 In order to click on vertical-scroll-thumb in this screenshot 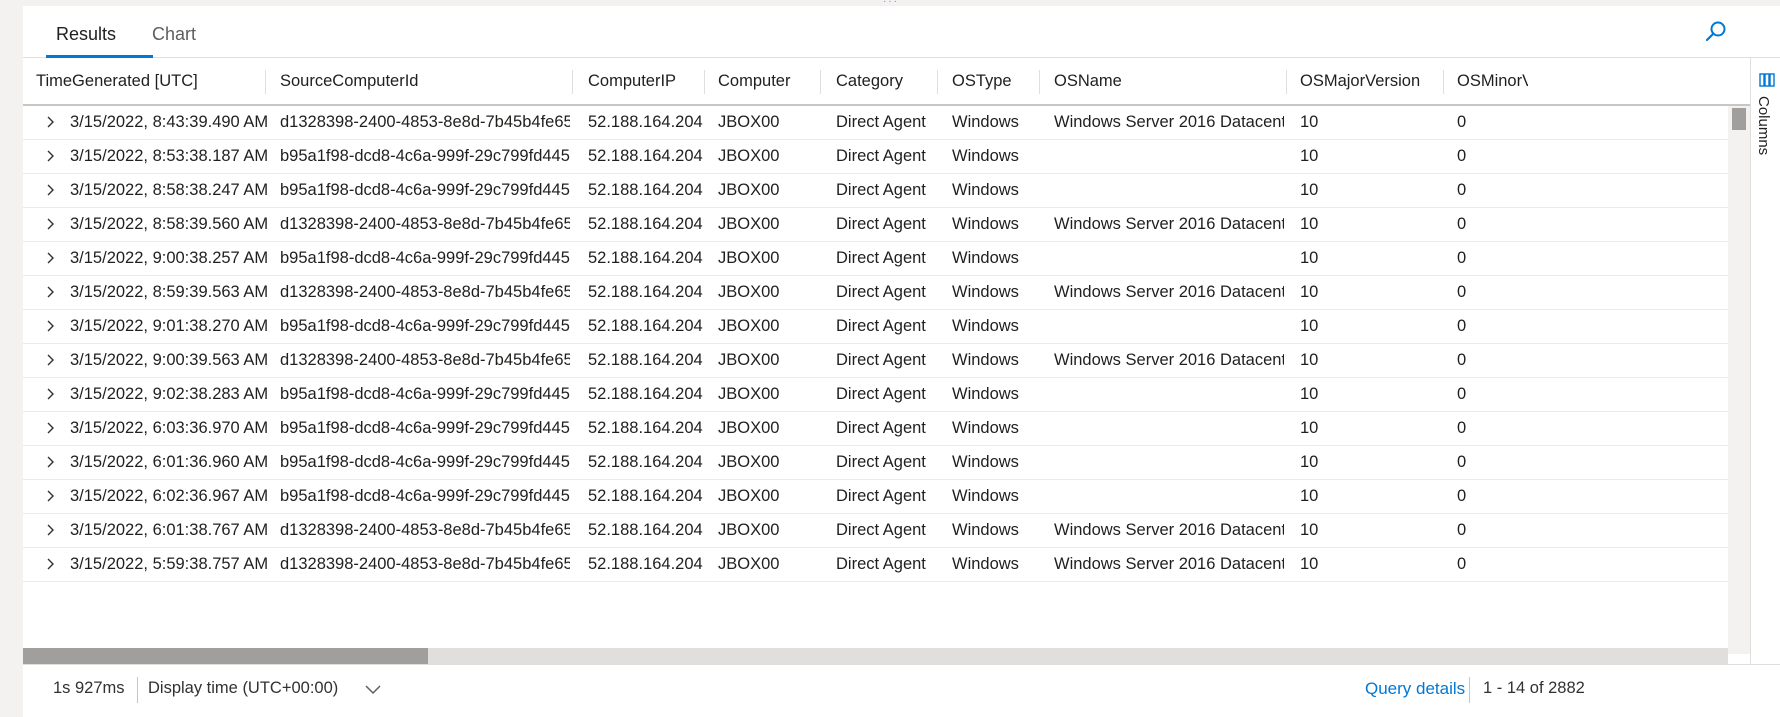, I will do `click(1739, 119)`.